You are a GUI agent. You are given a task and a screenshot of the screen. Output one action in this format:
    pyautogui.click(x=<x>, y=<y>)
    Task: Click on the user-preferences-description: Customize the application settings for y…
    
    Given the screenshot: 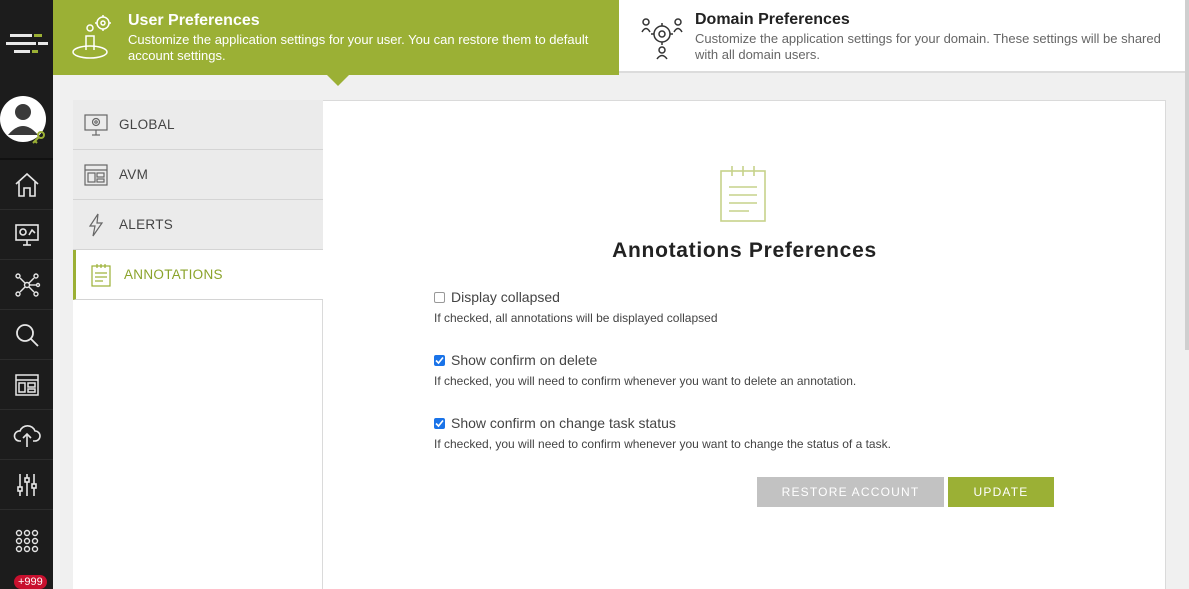 What is the action you would take?
    pyautogui.click(x=358, y=47)
    